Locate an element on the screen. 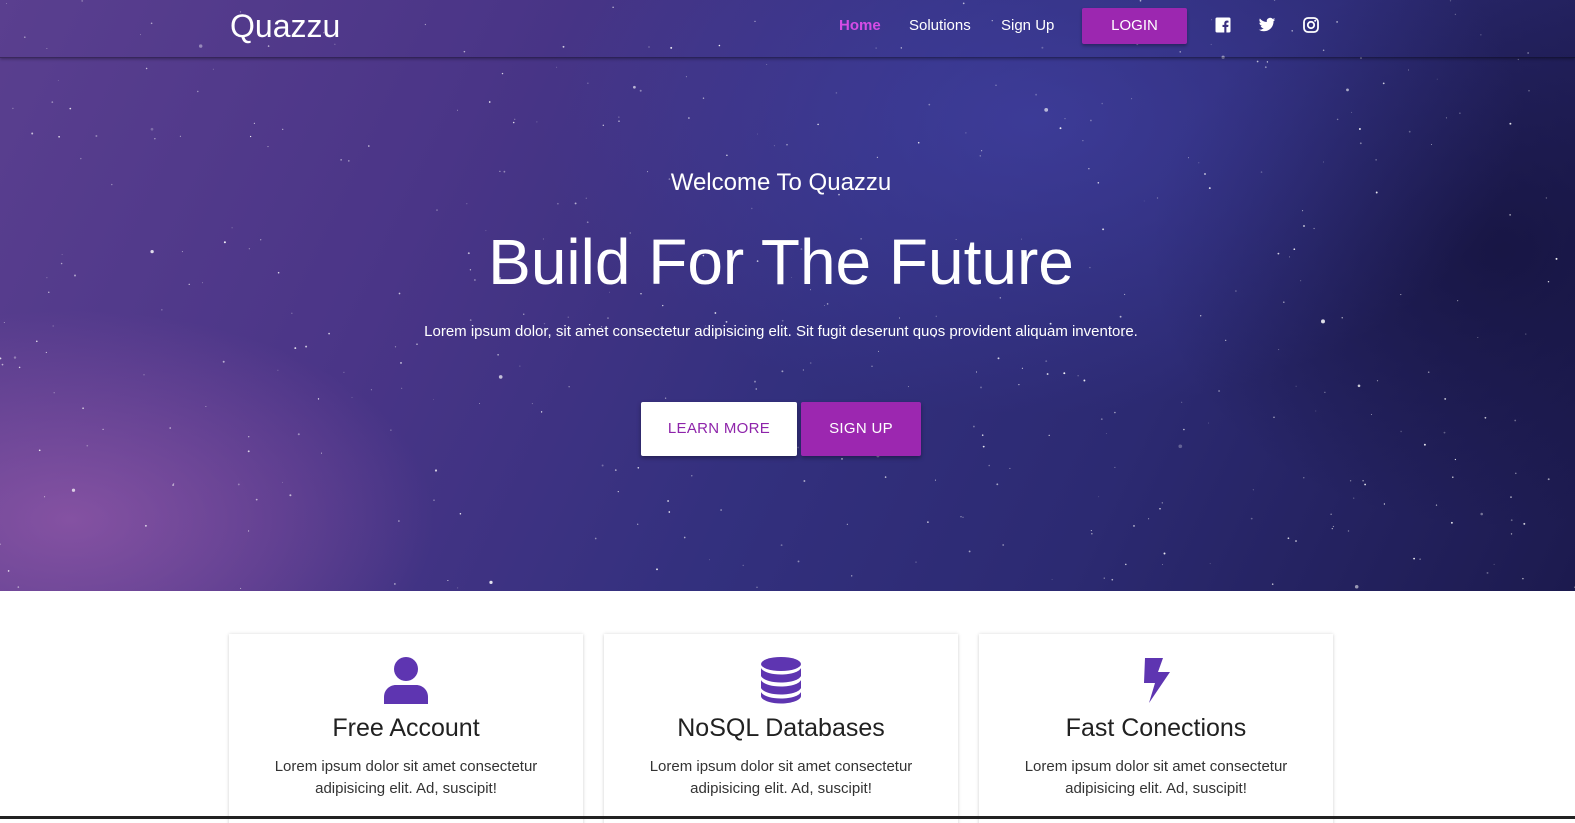 This screenshot has height=823, width=1575. brand-logo: Quazzu is located at coordinates (285, 26).